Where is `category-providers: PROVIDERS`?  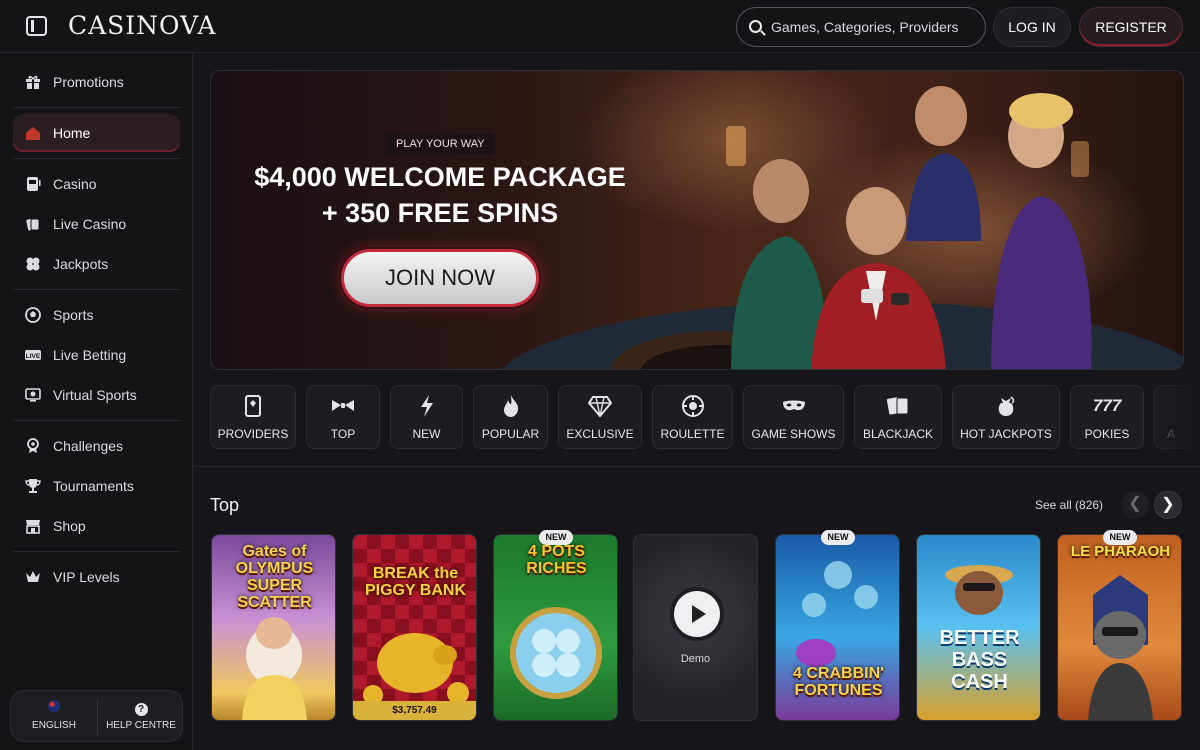 category-providers: PROVIDERS is located at coordinates (253, 417).